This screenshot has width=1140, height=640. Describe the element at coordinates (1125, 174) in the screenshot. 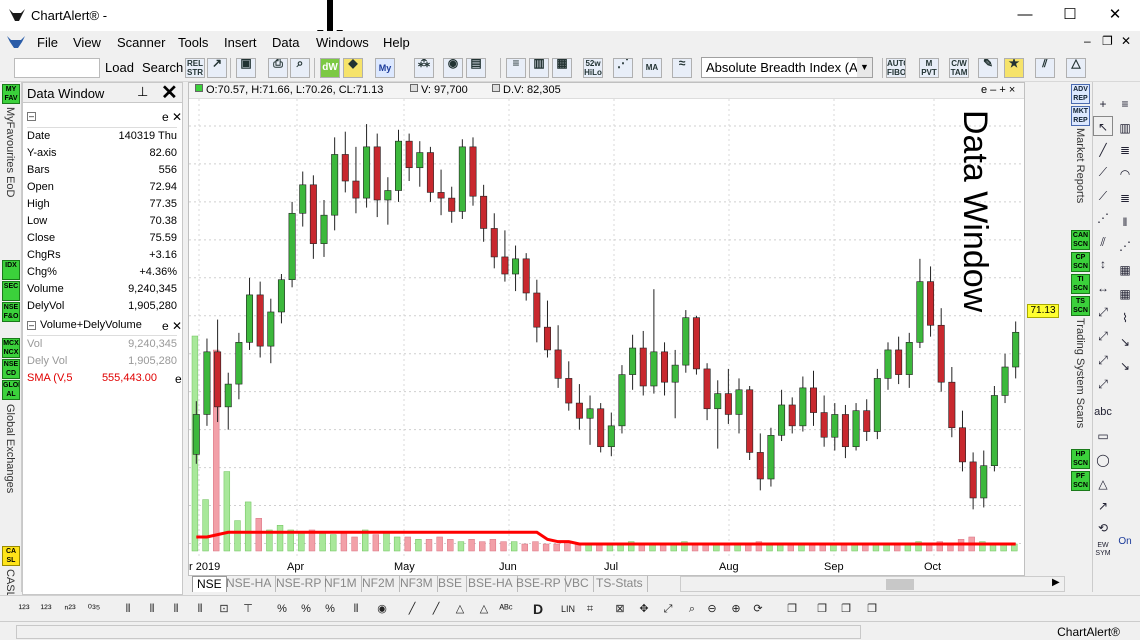

I see `arc-icon: ◠` at that location.